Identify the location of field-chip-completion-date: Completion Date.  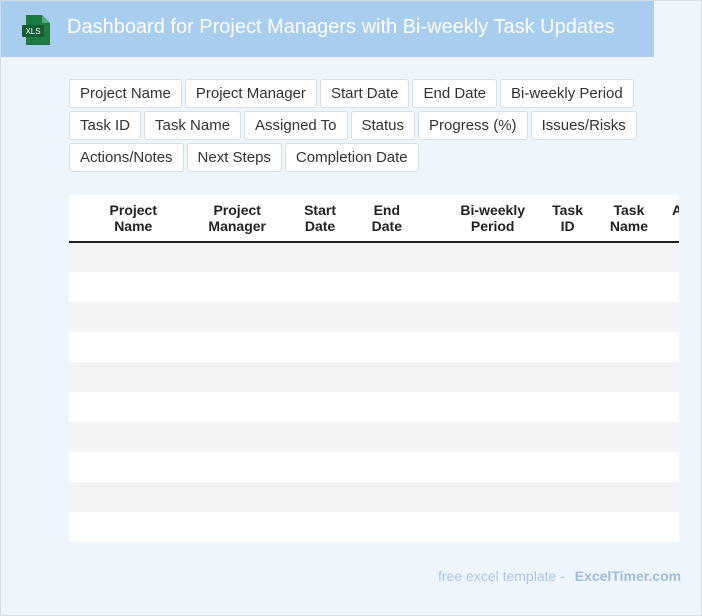
(351, 157).